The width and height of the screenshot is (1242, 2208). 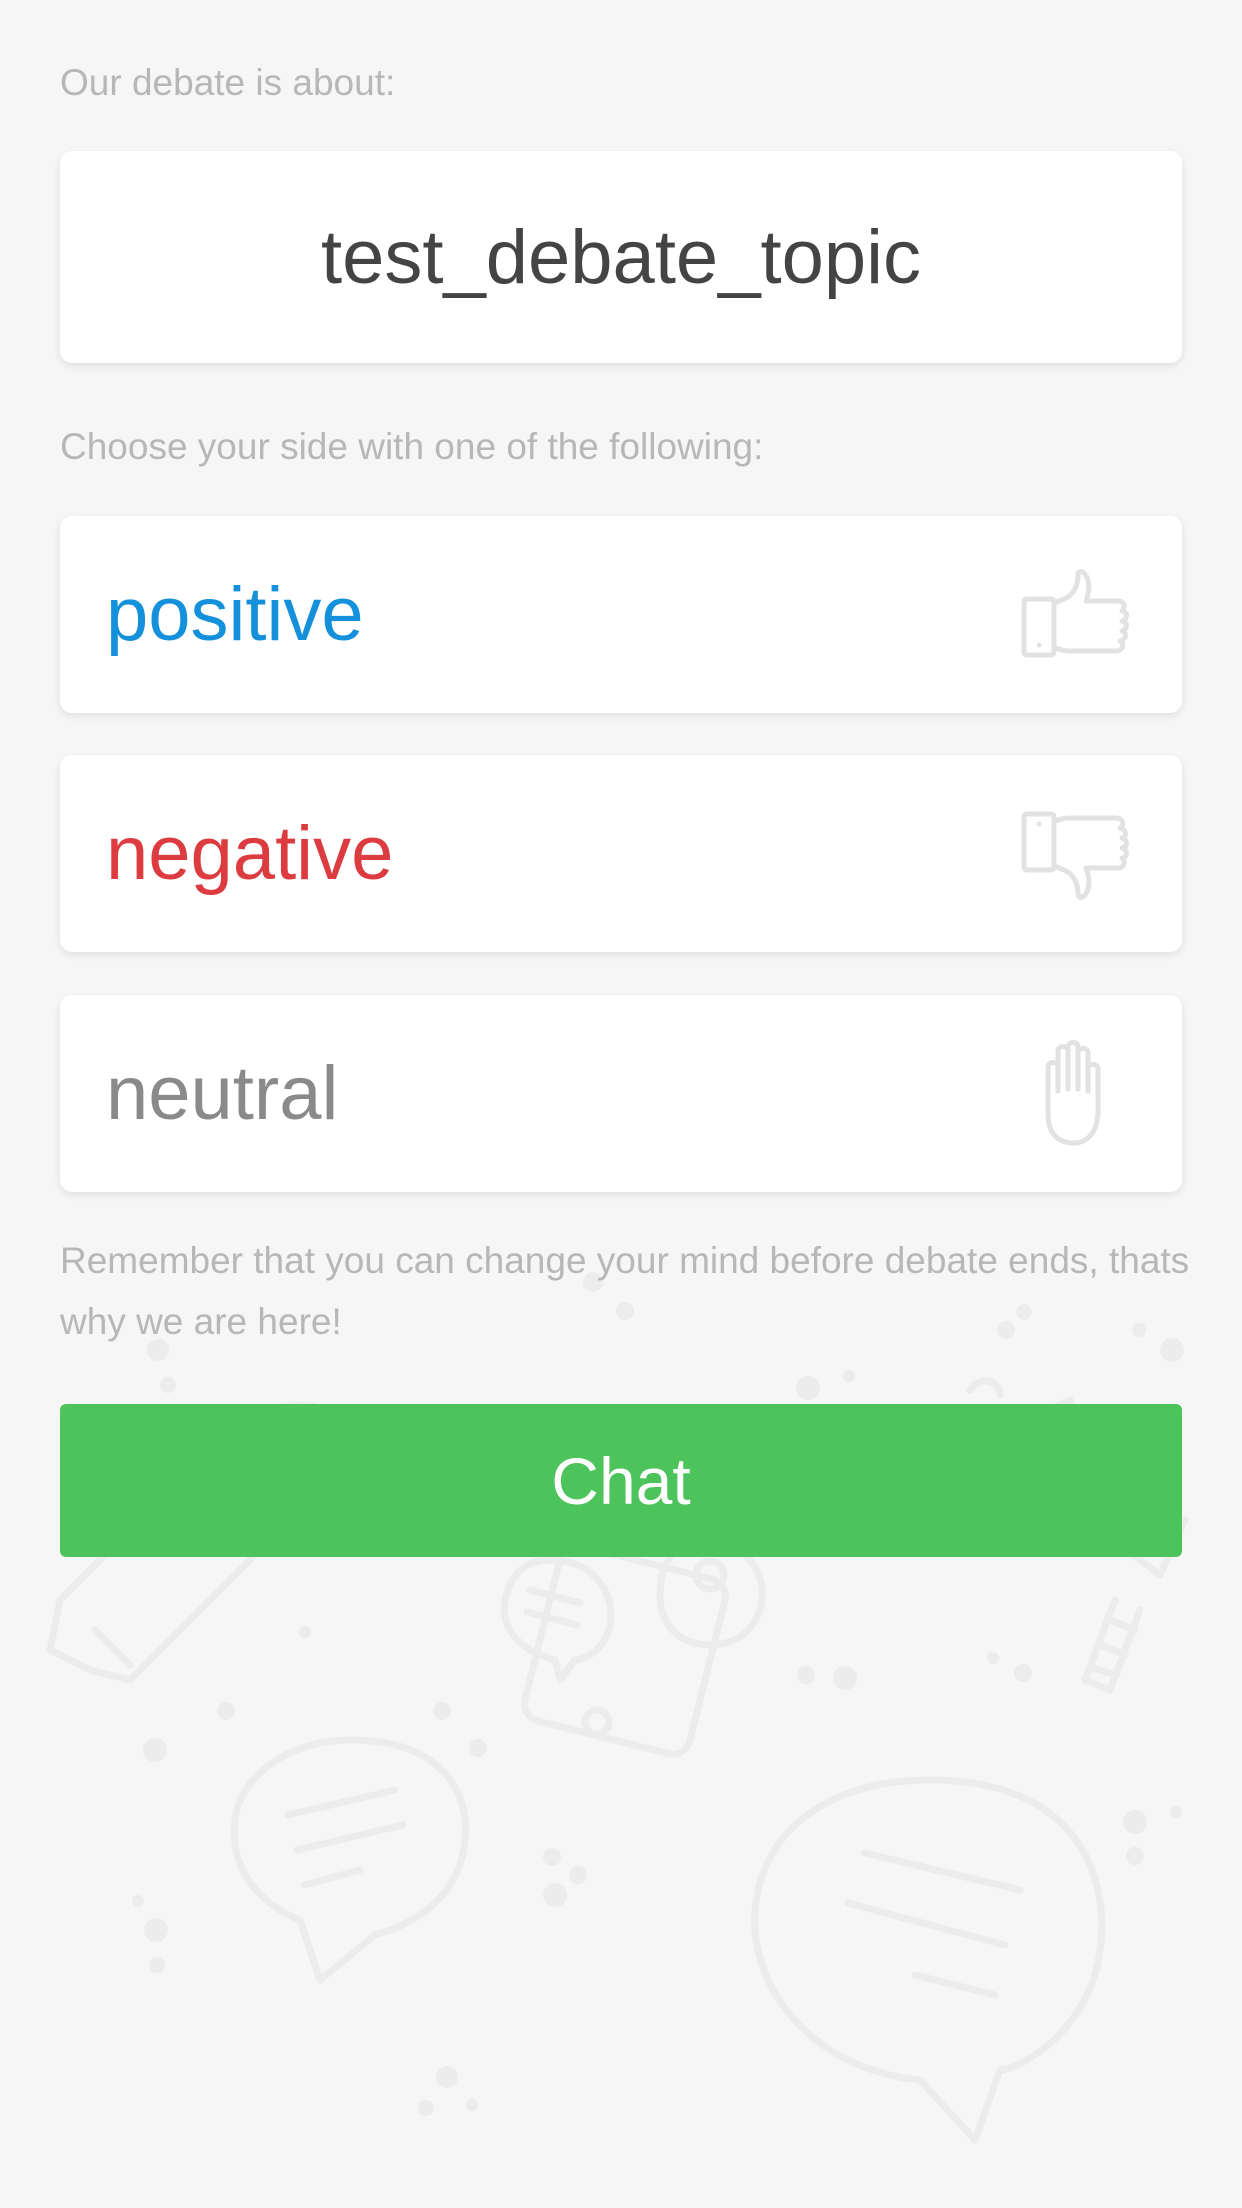 What do you see at coordinates (250, 853) in the screenshot?
I see `option-label-negative: negative` at bounding box center [250, 853].